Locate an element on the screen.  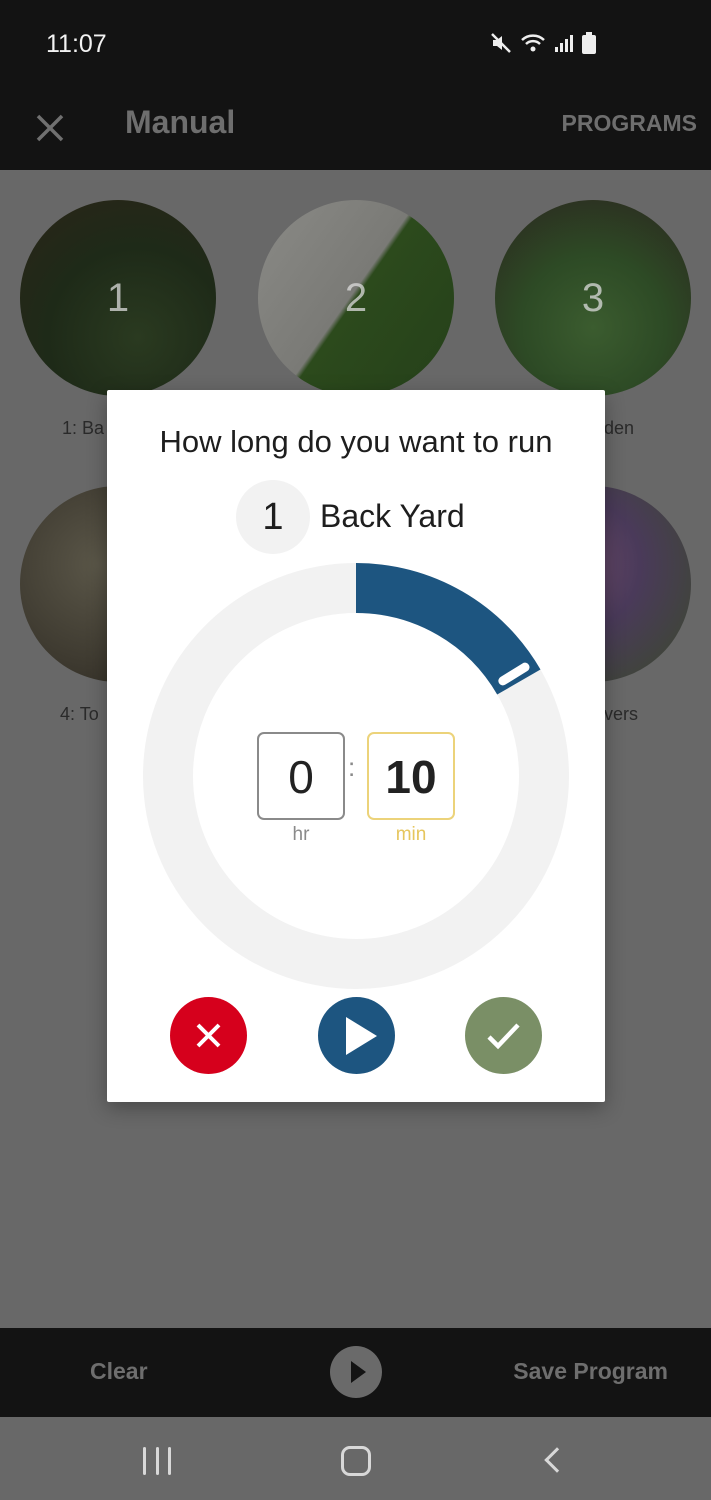
home-icon is located at coordinates (356, 1461).